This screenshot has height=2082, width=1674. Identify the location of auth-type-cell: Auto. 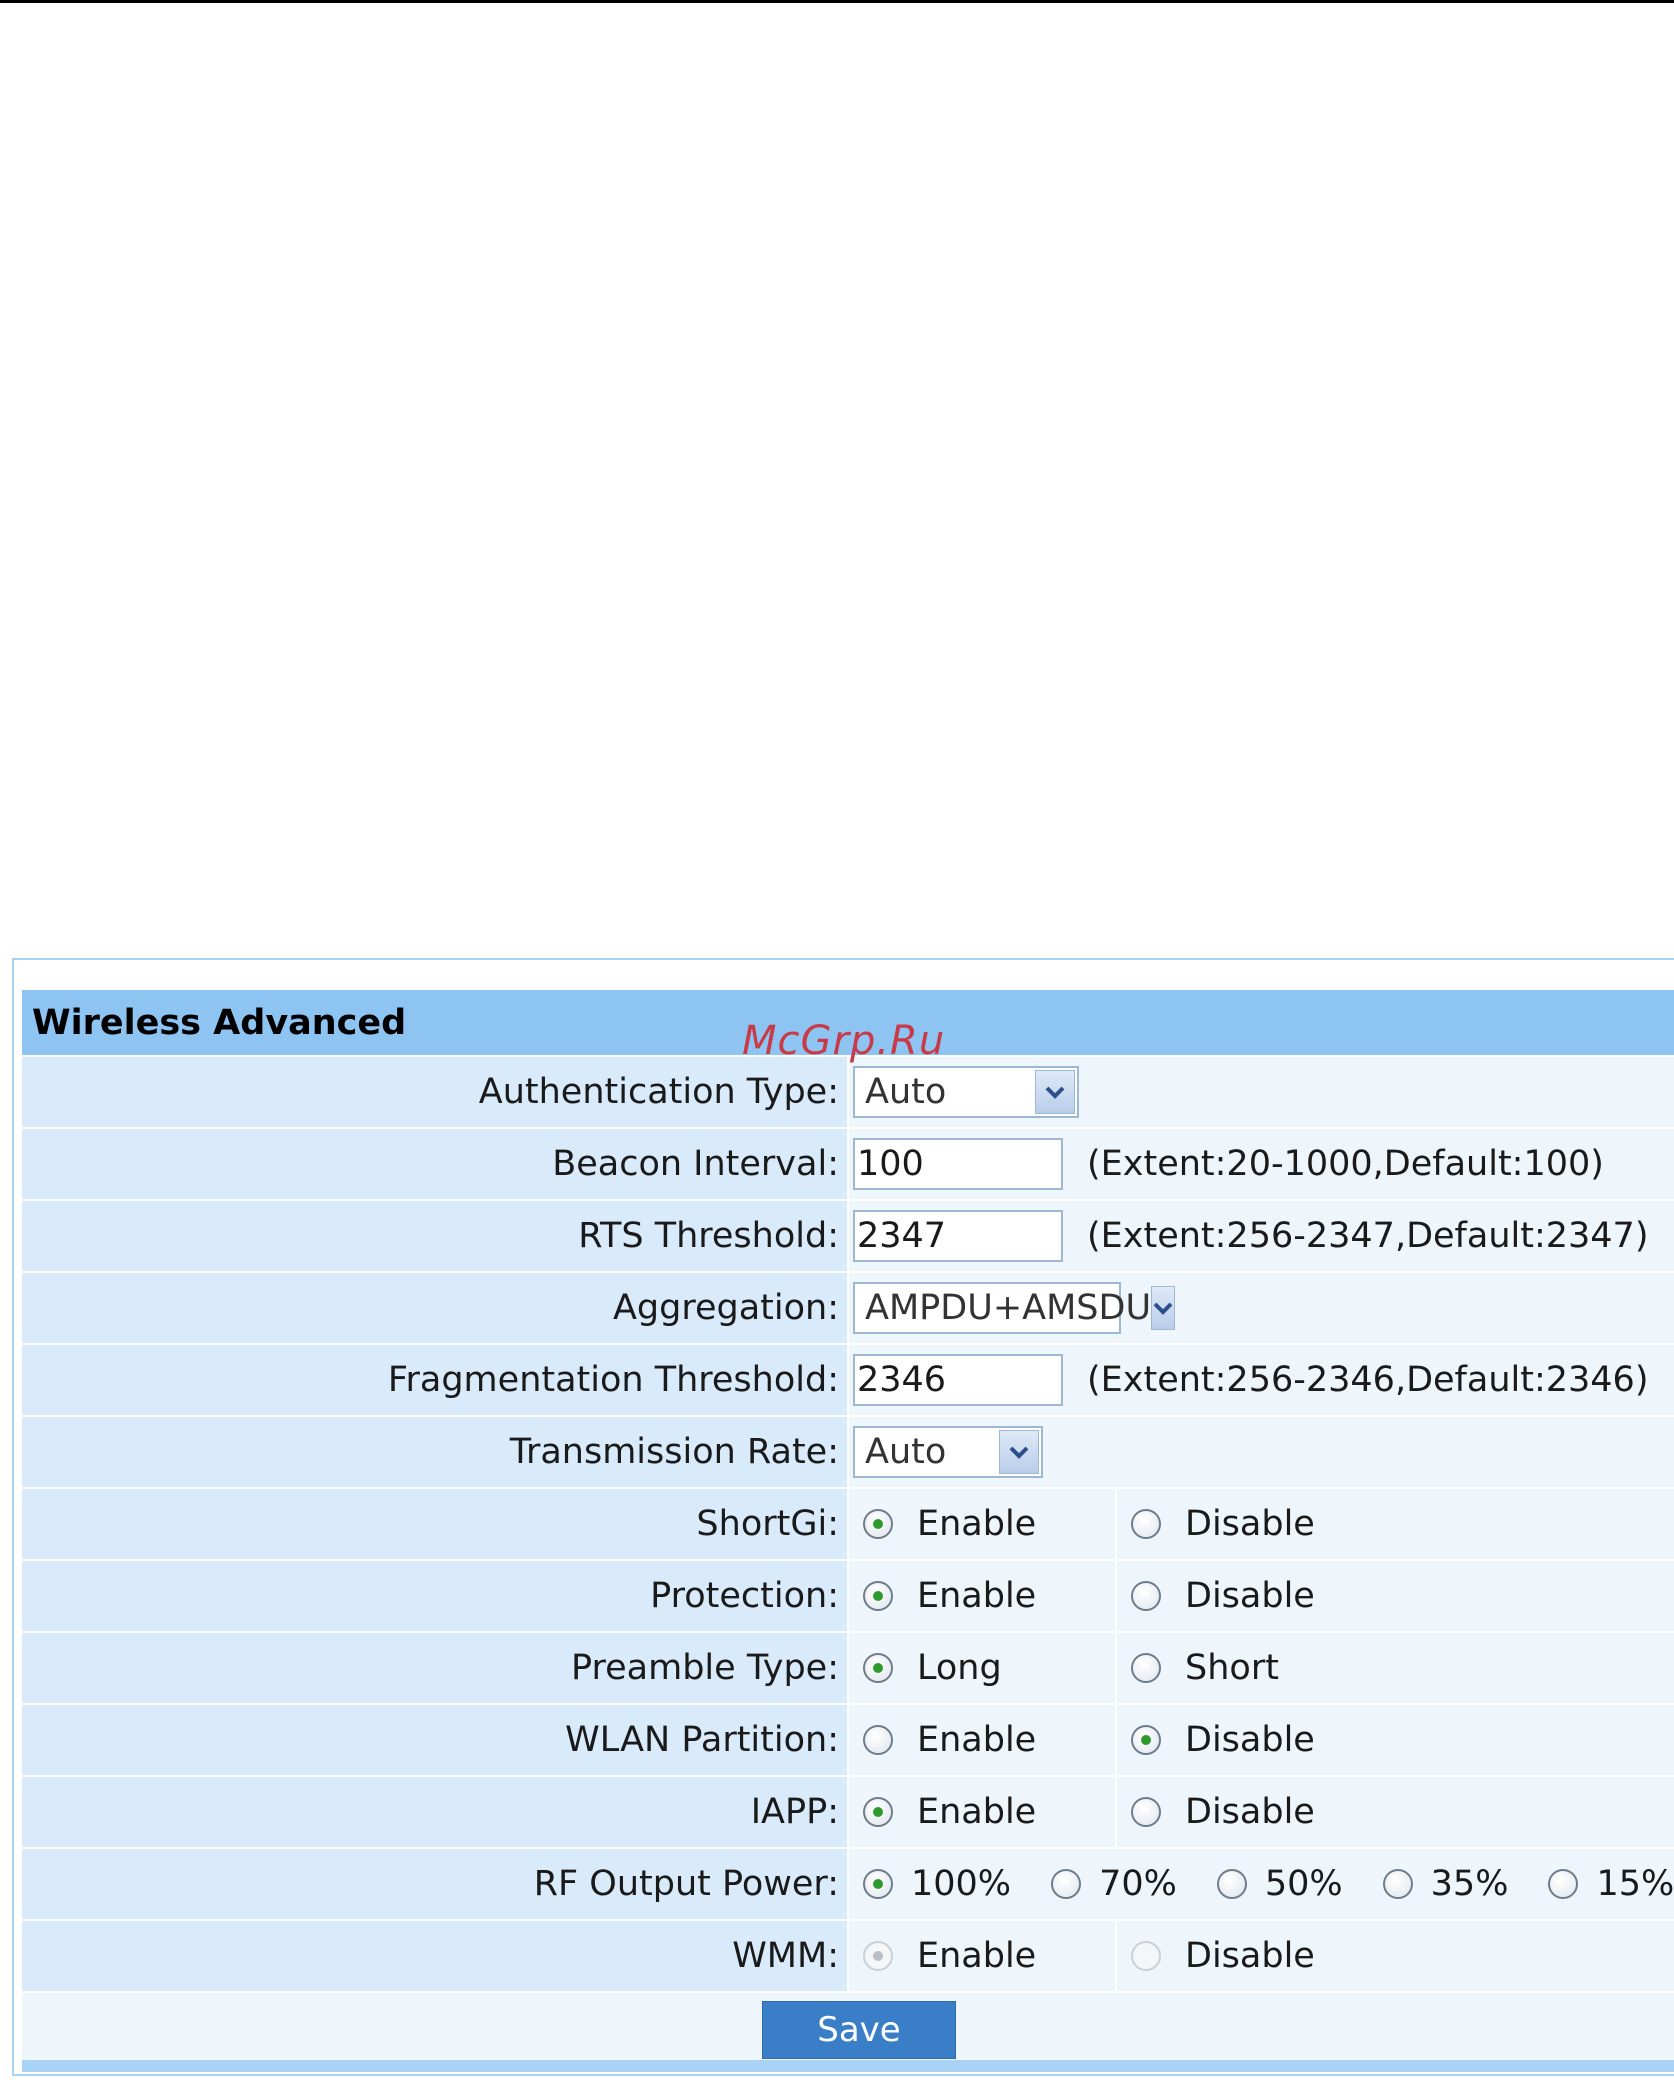
(1261, 1092).